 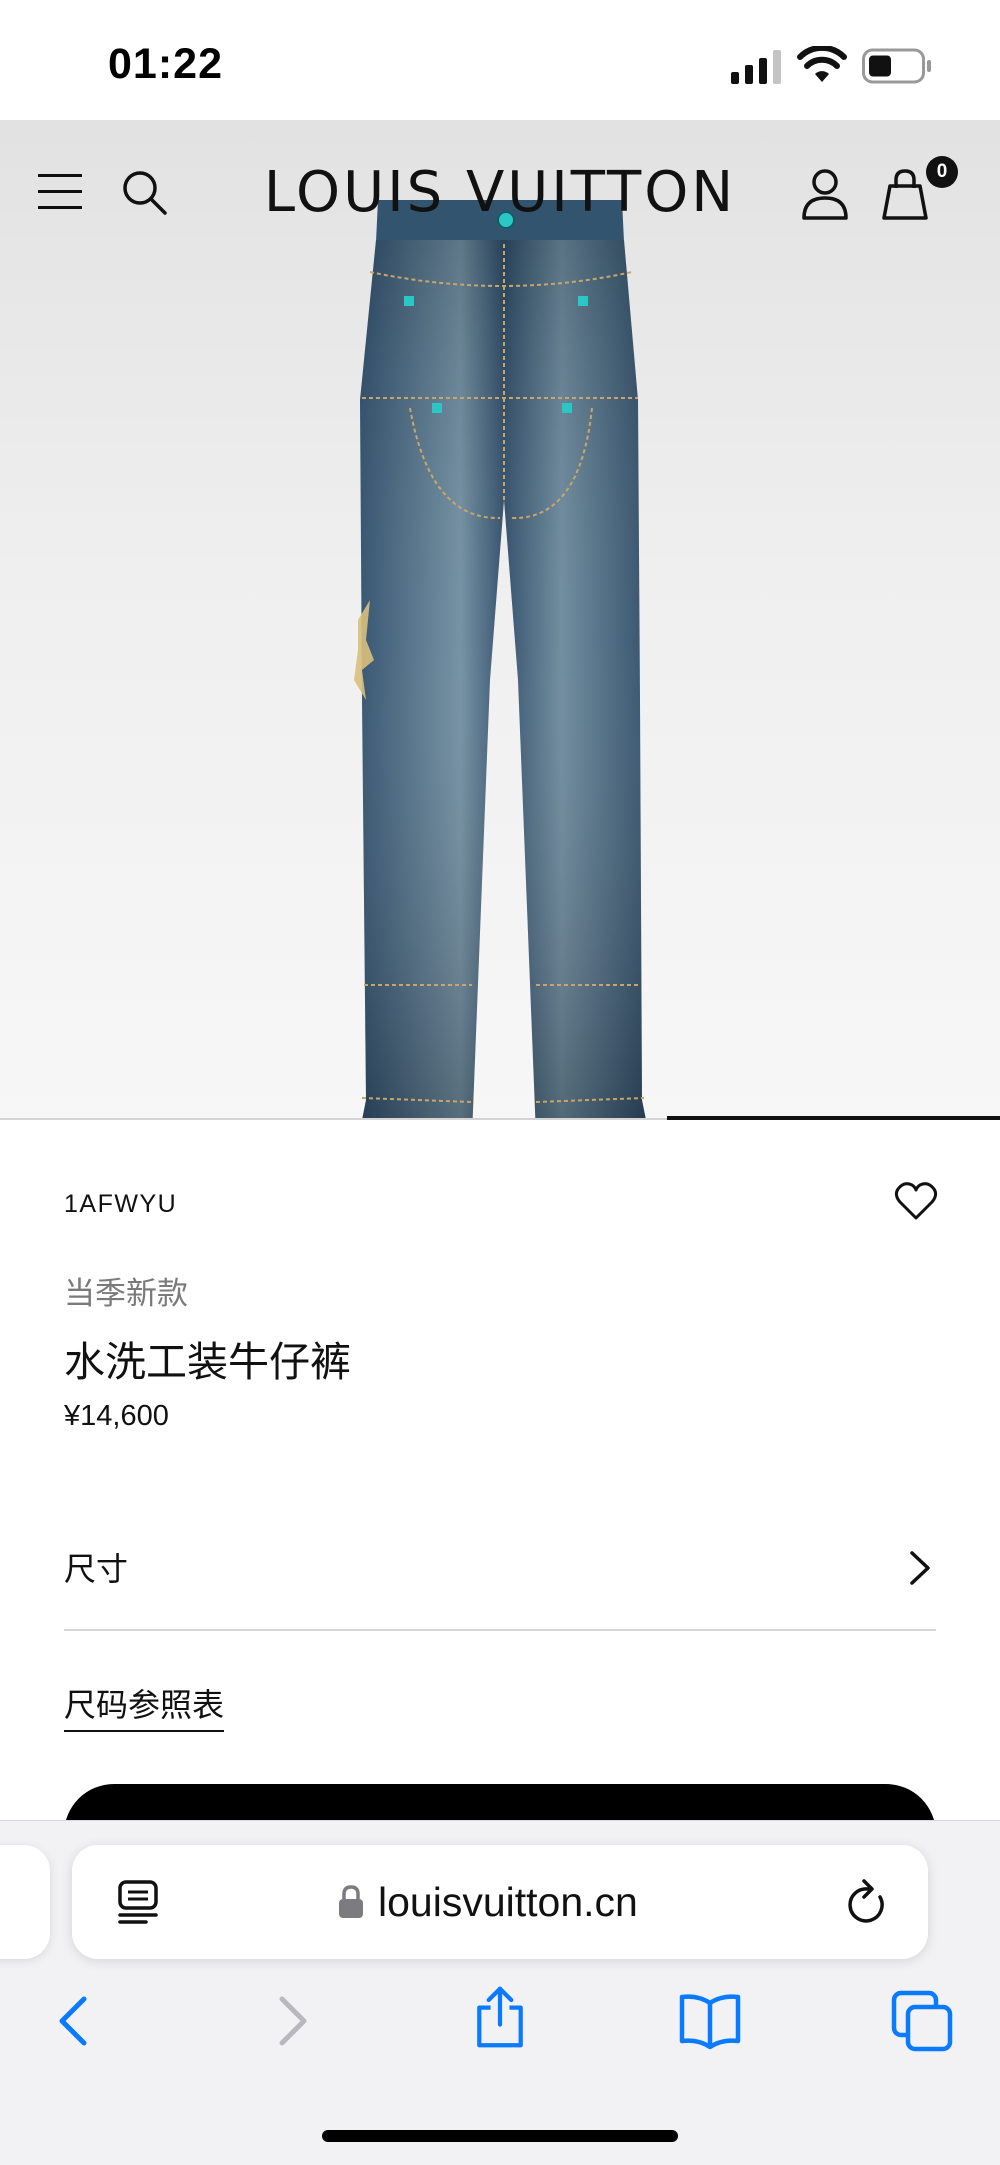 I want to click on product-price: ¥14,600, so click(x=116, y=1416).